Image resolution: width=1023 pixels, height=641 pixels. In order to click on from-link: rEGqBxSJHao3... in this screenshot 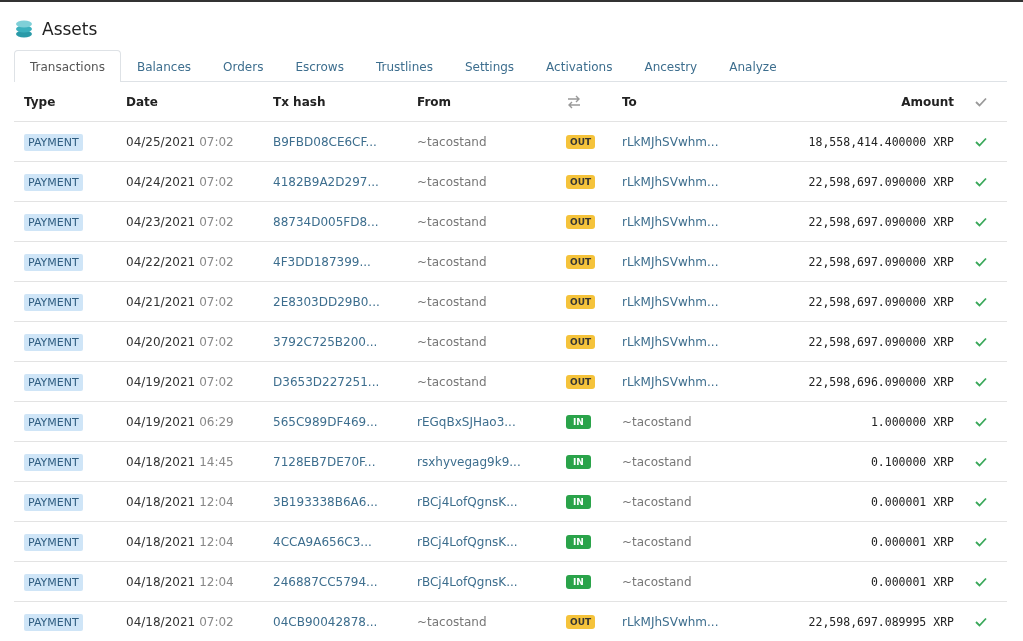, I will do `click(466, 421)`.